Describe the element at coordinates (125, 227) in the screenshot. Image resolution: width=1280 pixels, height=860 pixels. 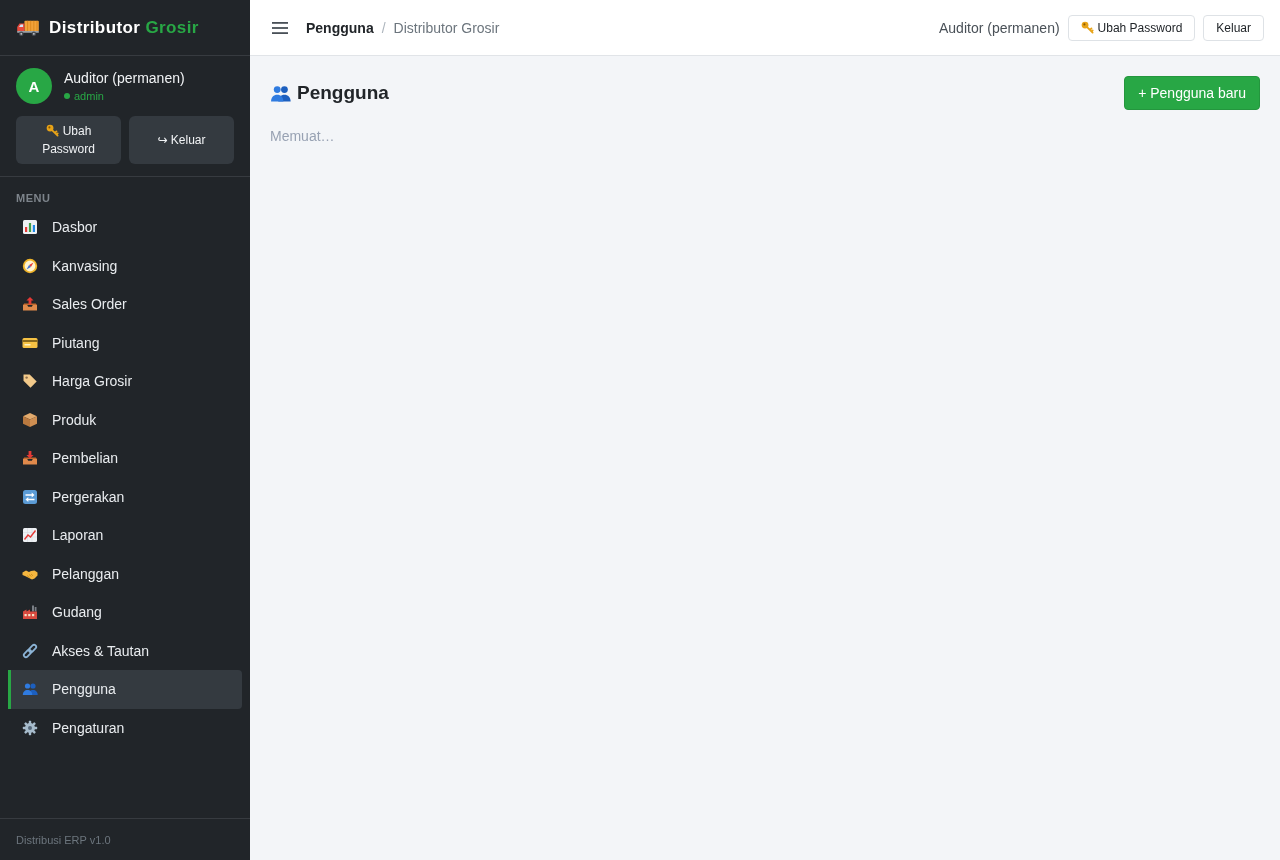
I see `menu-item: Dasbor` at that location.